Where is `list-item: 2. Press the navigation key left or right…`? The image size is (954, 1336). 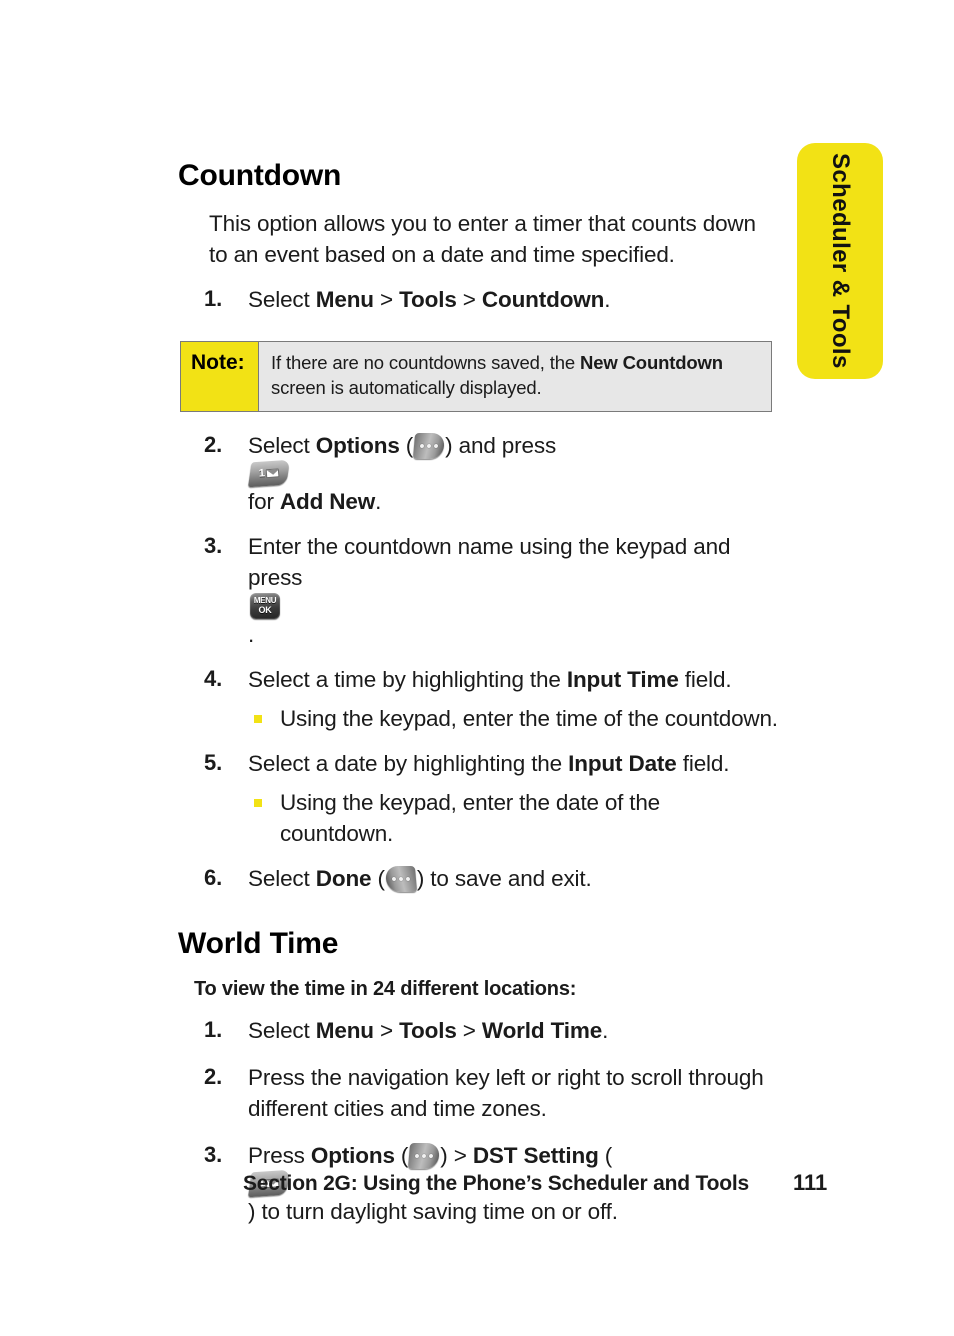
list-item: 2. Press the navigation key left or right… is located at coordinates (478, 1093).